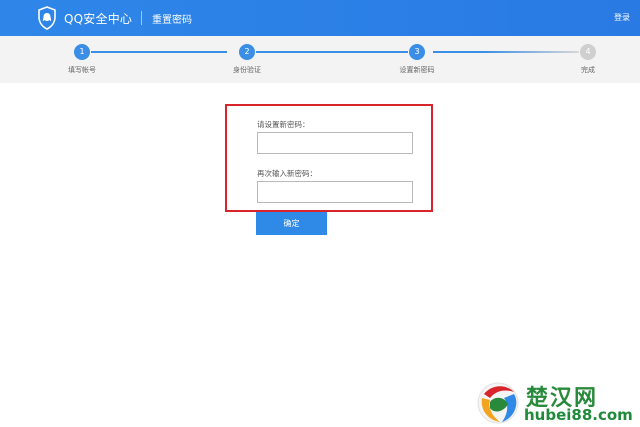 The height and width of the screenshot is (427, 640). Describe the element at coordinates (498, 403) in the screenshot. I see `watermark-emblem-icon` at that location.